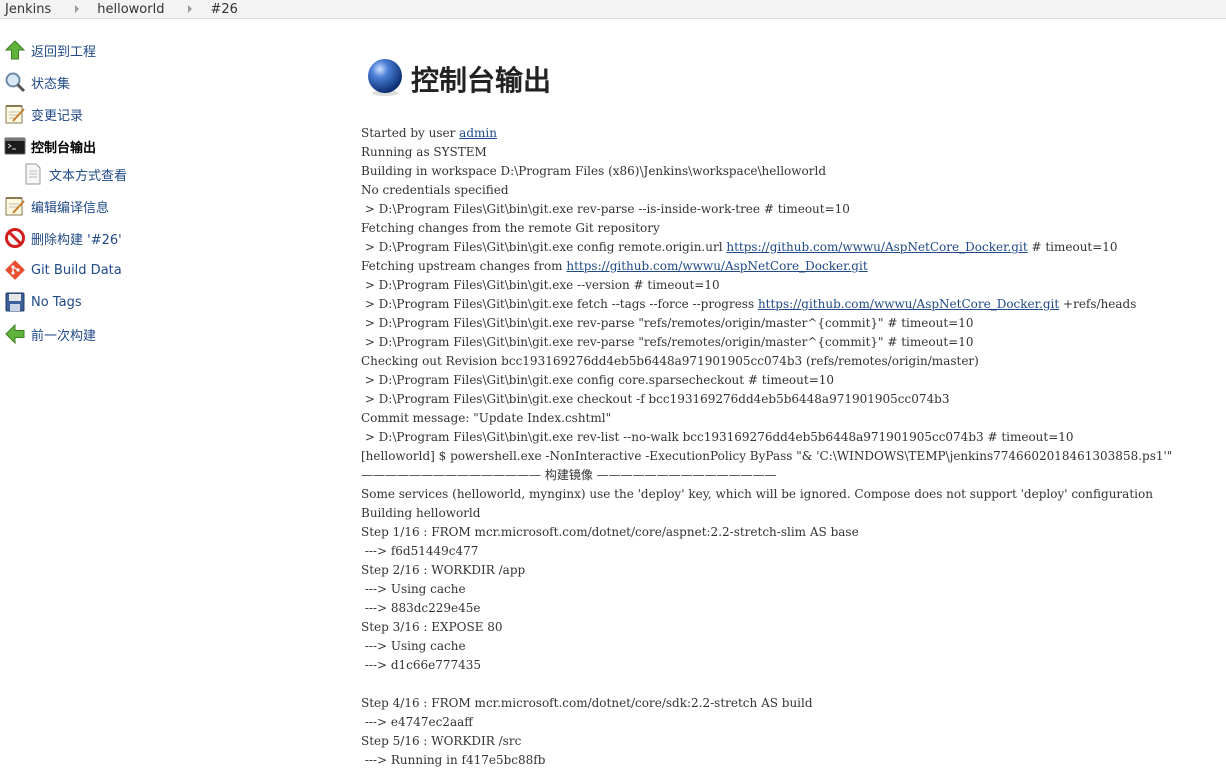  What do you see at coordinates (190, 9) in the screenshot?
I see `breadcrumb-separator-icon` at bounding box center [190, 9].